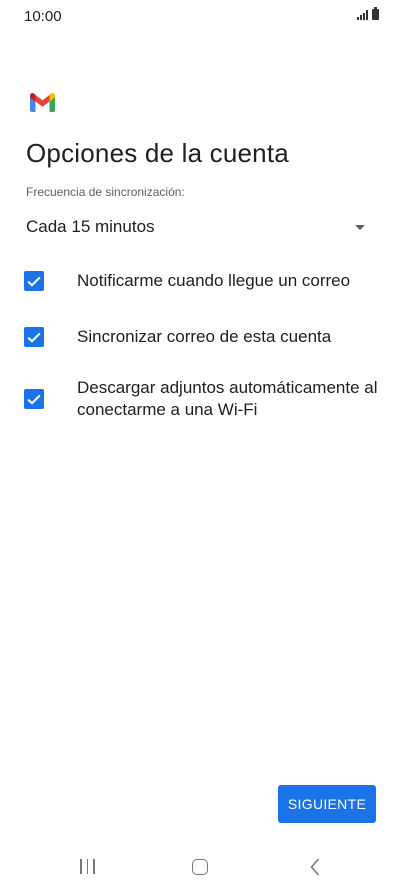 The image size is (401, 892). What do you see at coordinates (87, 866) in the screenshot?
I see `recent-apps-icon` at bounding box center [87, 866].